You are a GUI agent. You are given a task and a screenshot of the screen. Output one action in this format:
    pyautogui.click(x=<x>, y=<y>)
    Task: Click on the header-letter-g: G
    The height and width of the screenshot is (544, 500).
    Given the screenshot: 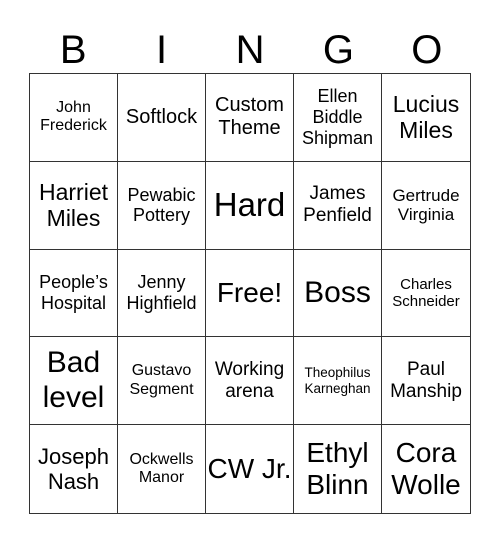 What is the action you would take?
    pyautogui.click(x=338, y=50)
    